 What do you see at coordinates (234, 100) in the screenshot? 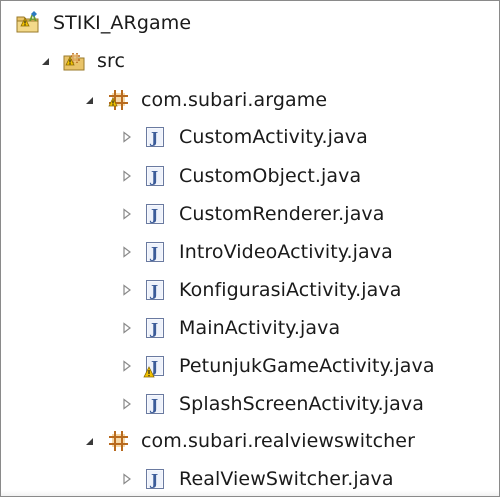
I see `tree-item-label: com.subari.argame` at bounding box center [234, 100].